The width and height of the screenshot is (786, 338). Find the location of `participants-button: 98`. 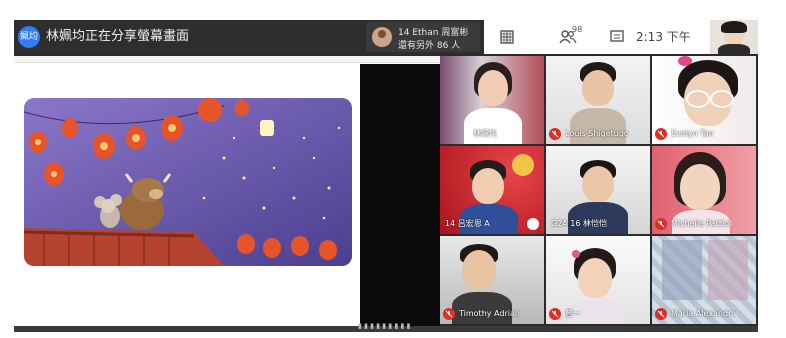

participants-button: 98 is located at coordinates (568, 37).